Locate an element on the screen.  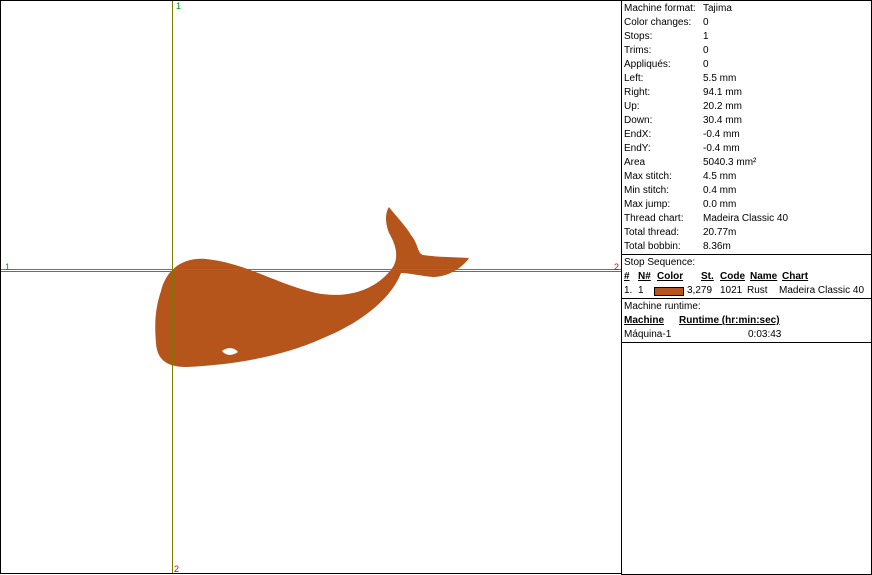
col-st: St. is located at coordinates (707, 276).